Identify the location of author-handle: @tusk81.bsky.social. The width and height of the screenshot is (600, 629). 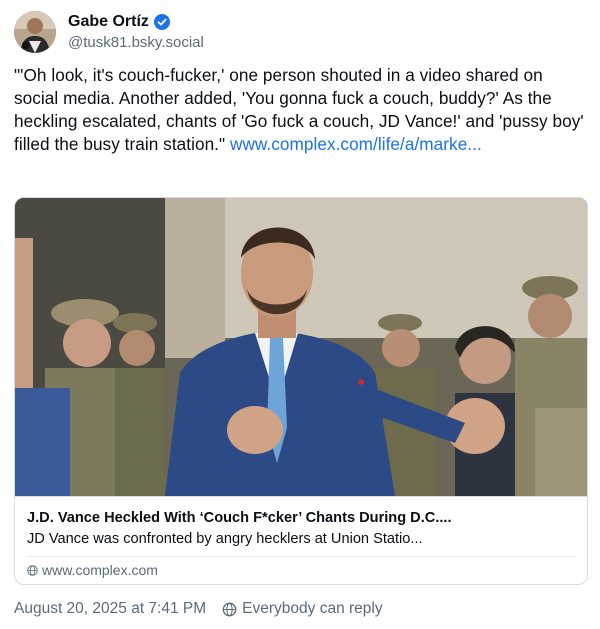
(136, 43).